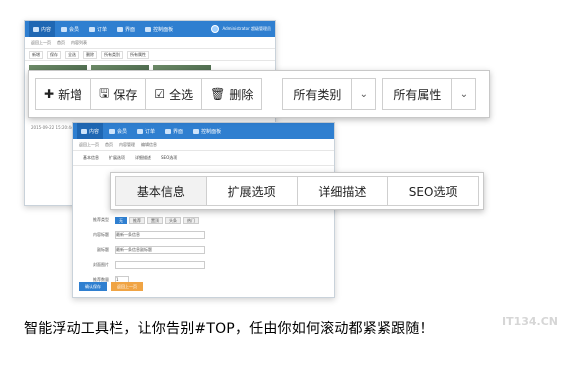 The image size is (580, 369). I want to click on crumb-current: 内容列表, so click(79, 42).